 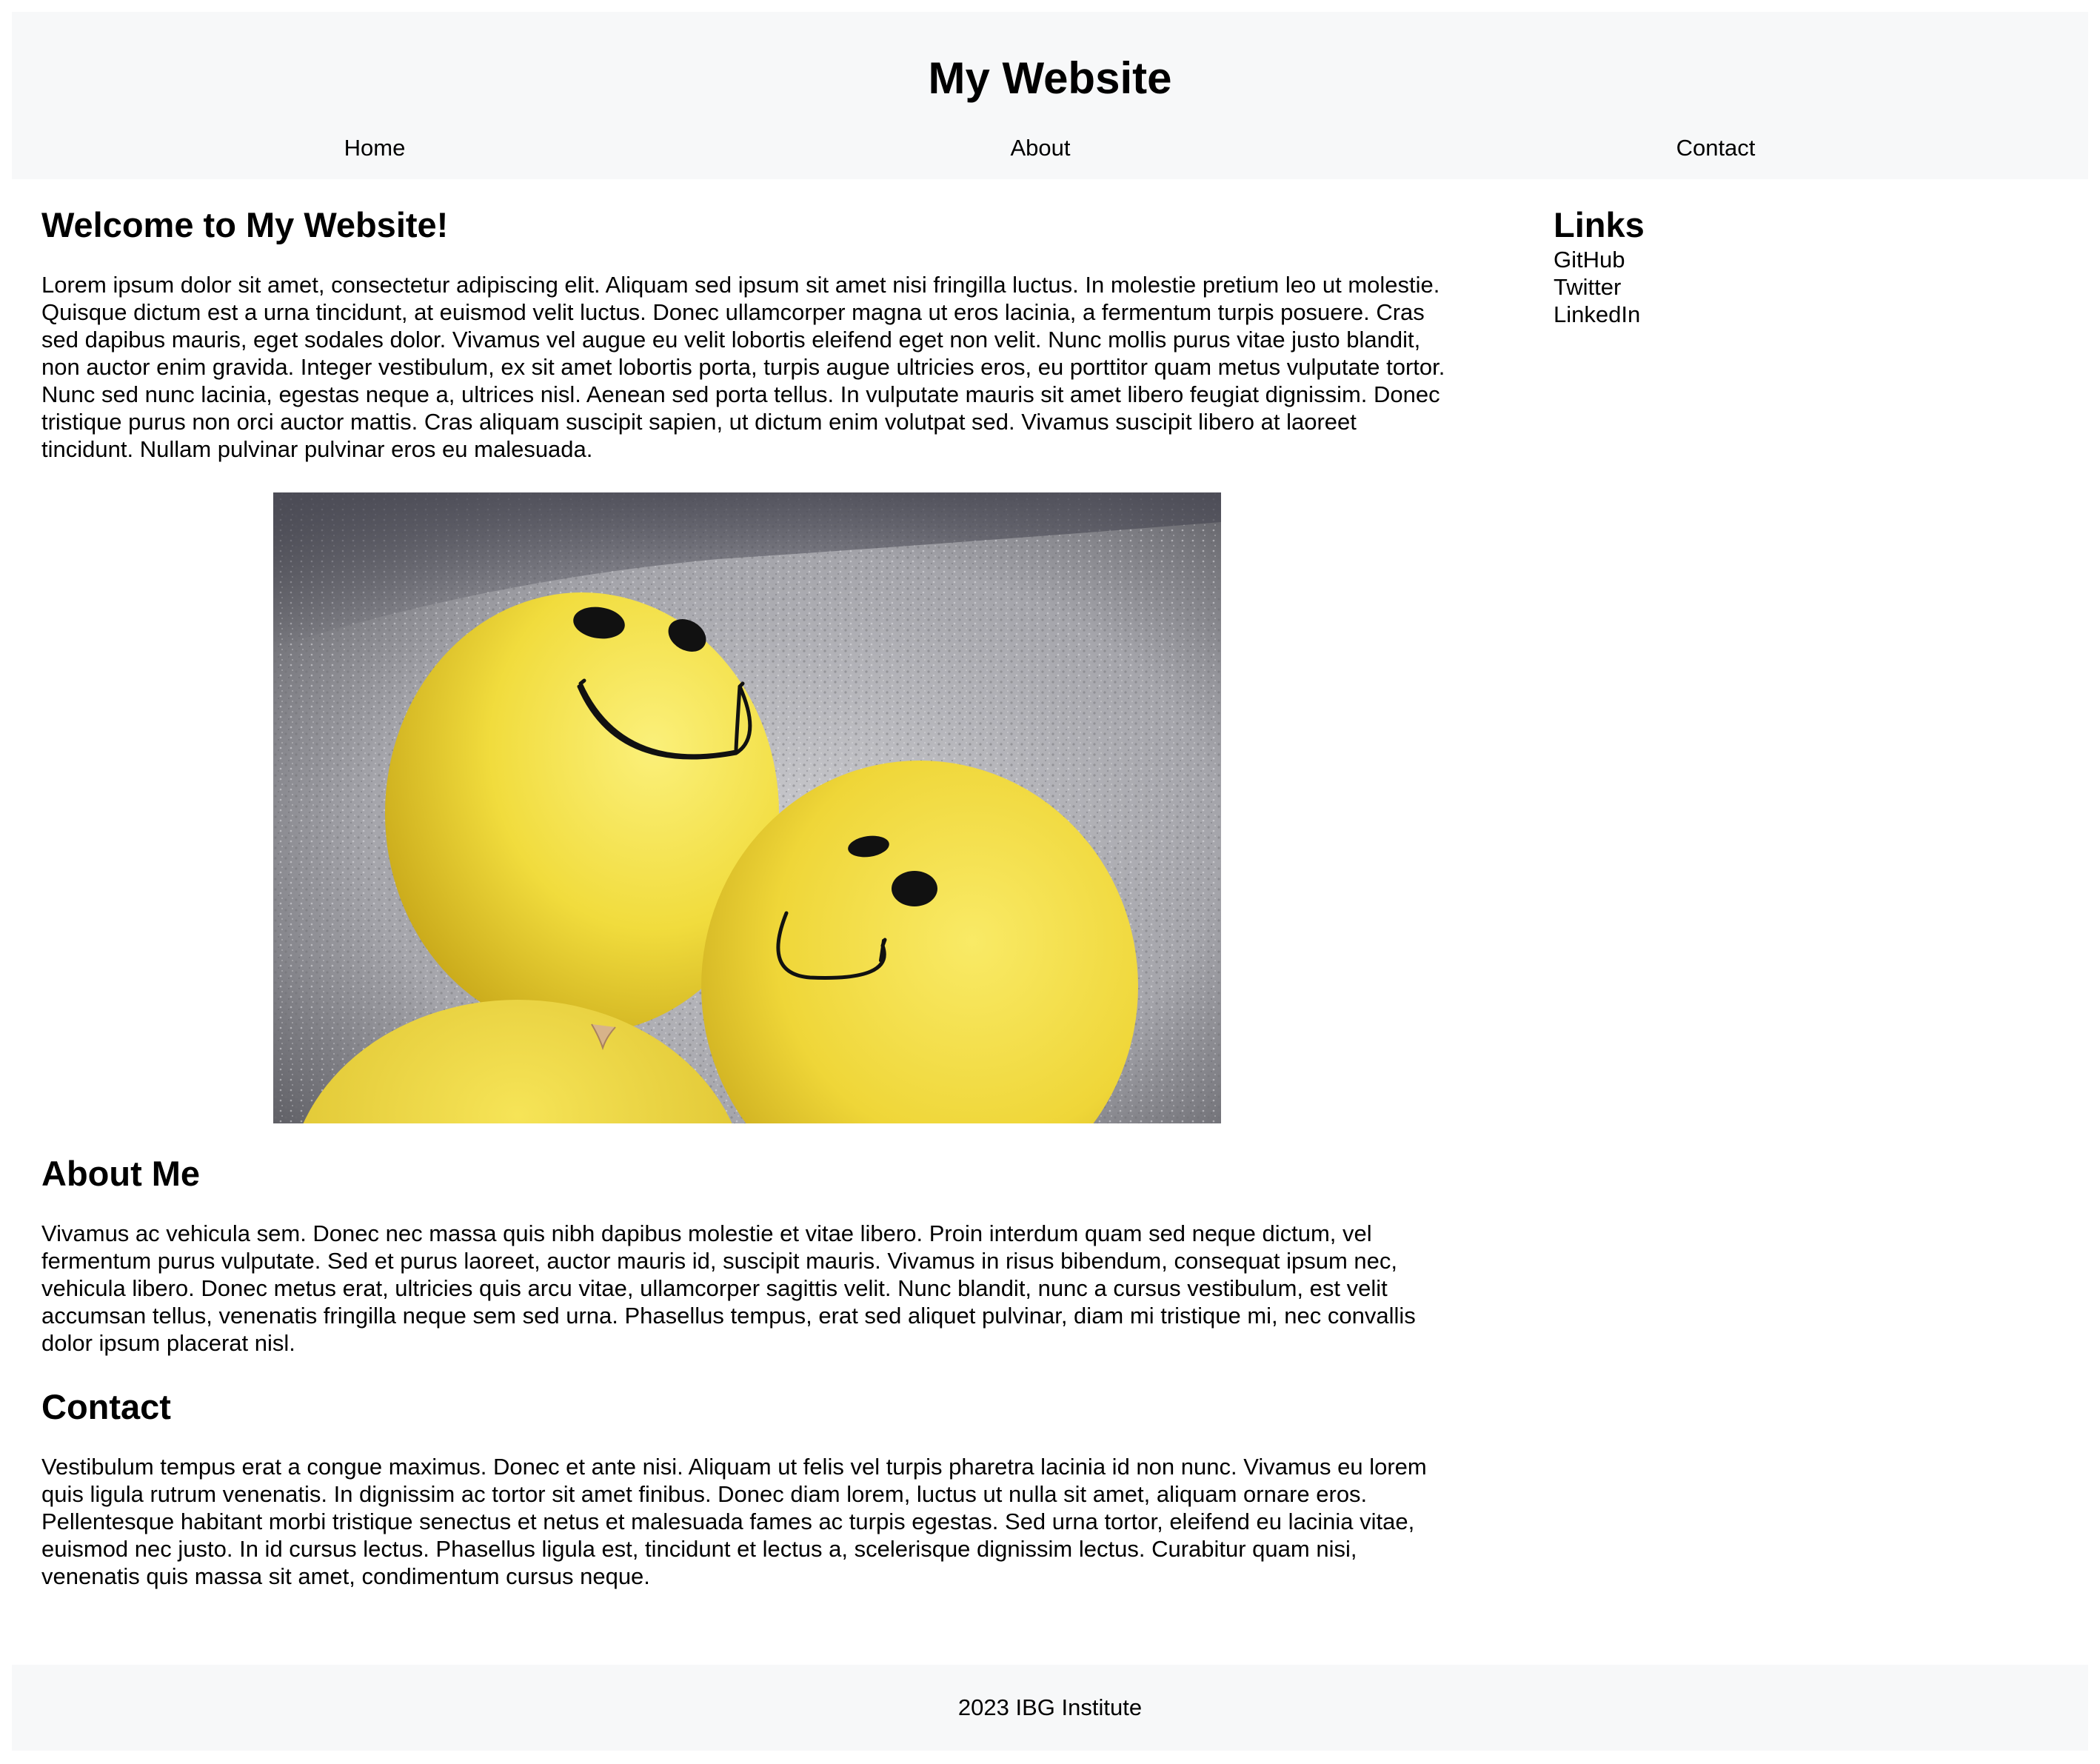 I want to click on site-header: My Website Home About Contact, so click(x=1050, y=95).